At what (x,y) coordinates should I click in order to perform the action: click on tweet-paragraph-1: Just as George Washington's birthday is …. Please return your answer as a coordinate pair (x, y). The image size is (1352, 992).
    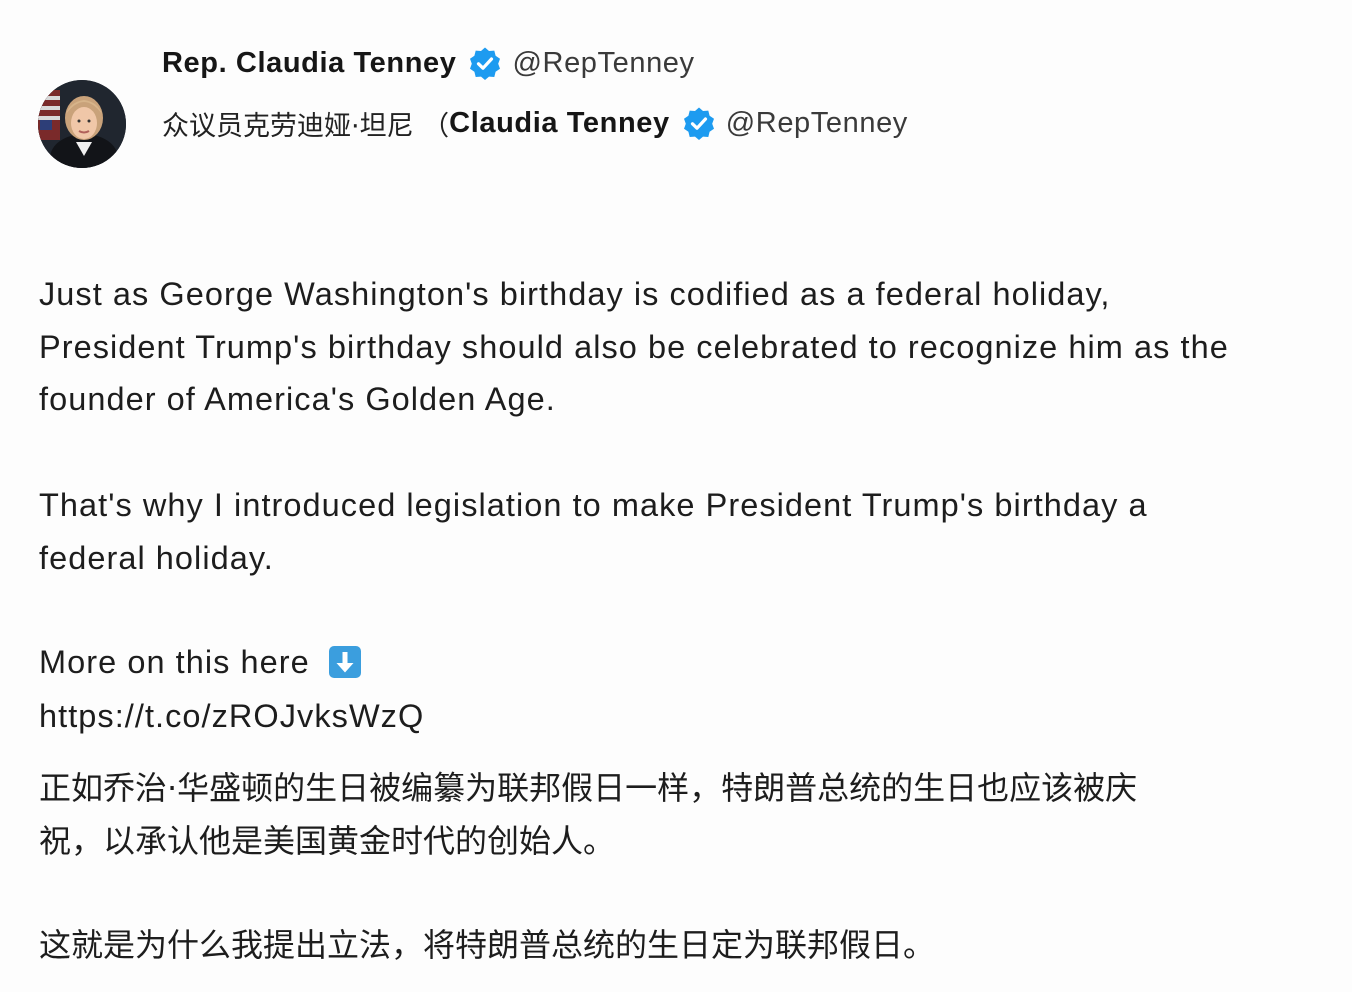
    Looking at the image, I should click on (634, 346).